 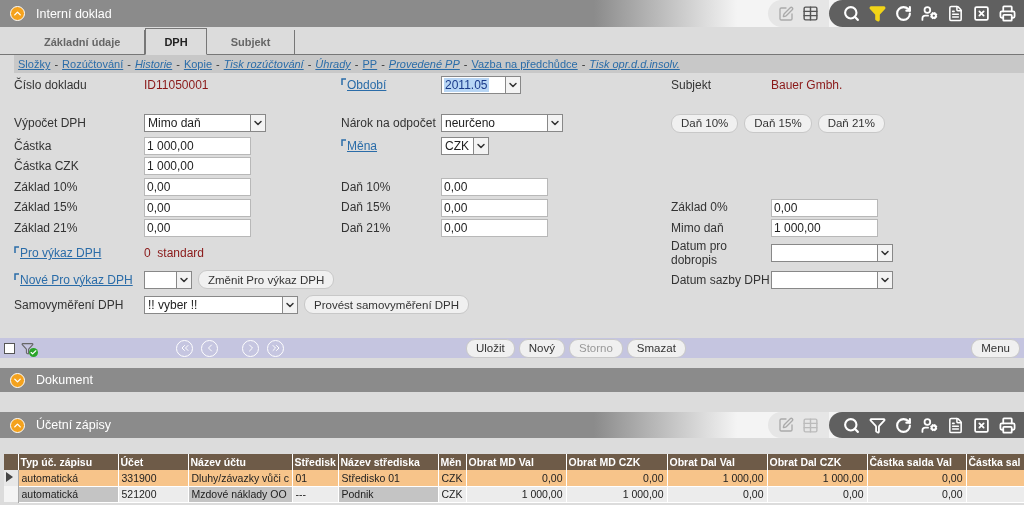 I want to click on dropdown-field: CZK, so click(x=465, y=145).